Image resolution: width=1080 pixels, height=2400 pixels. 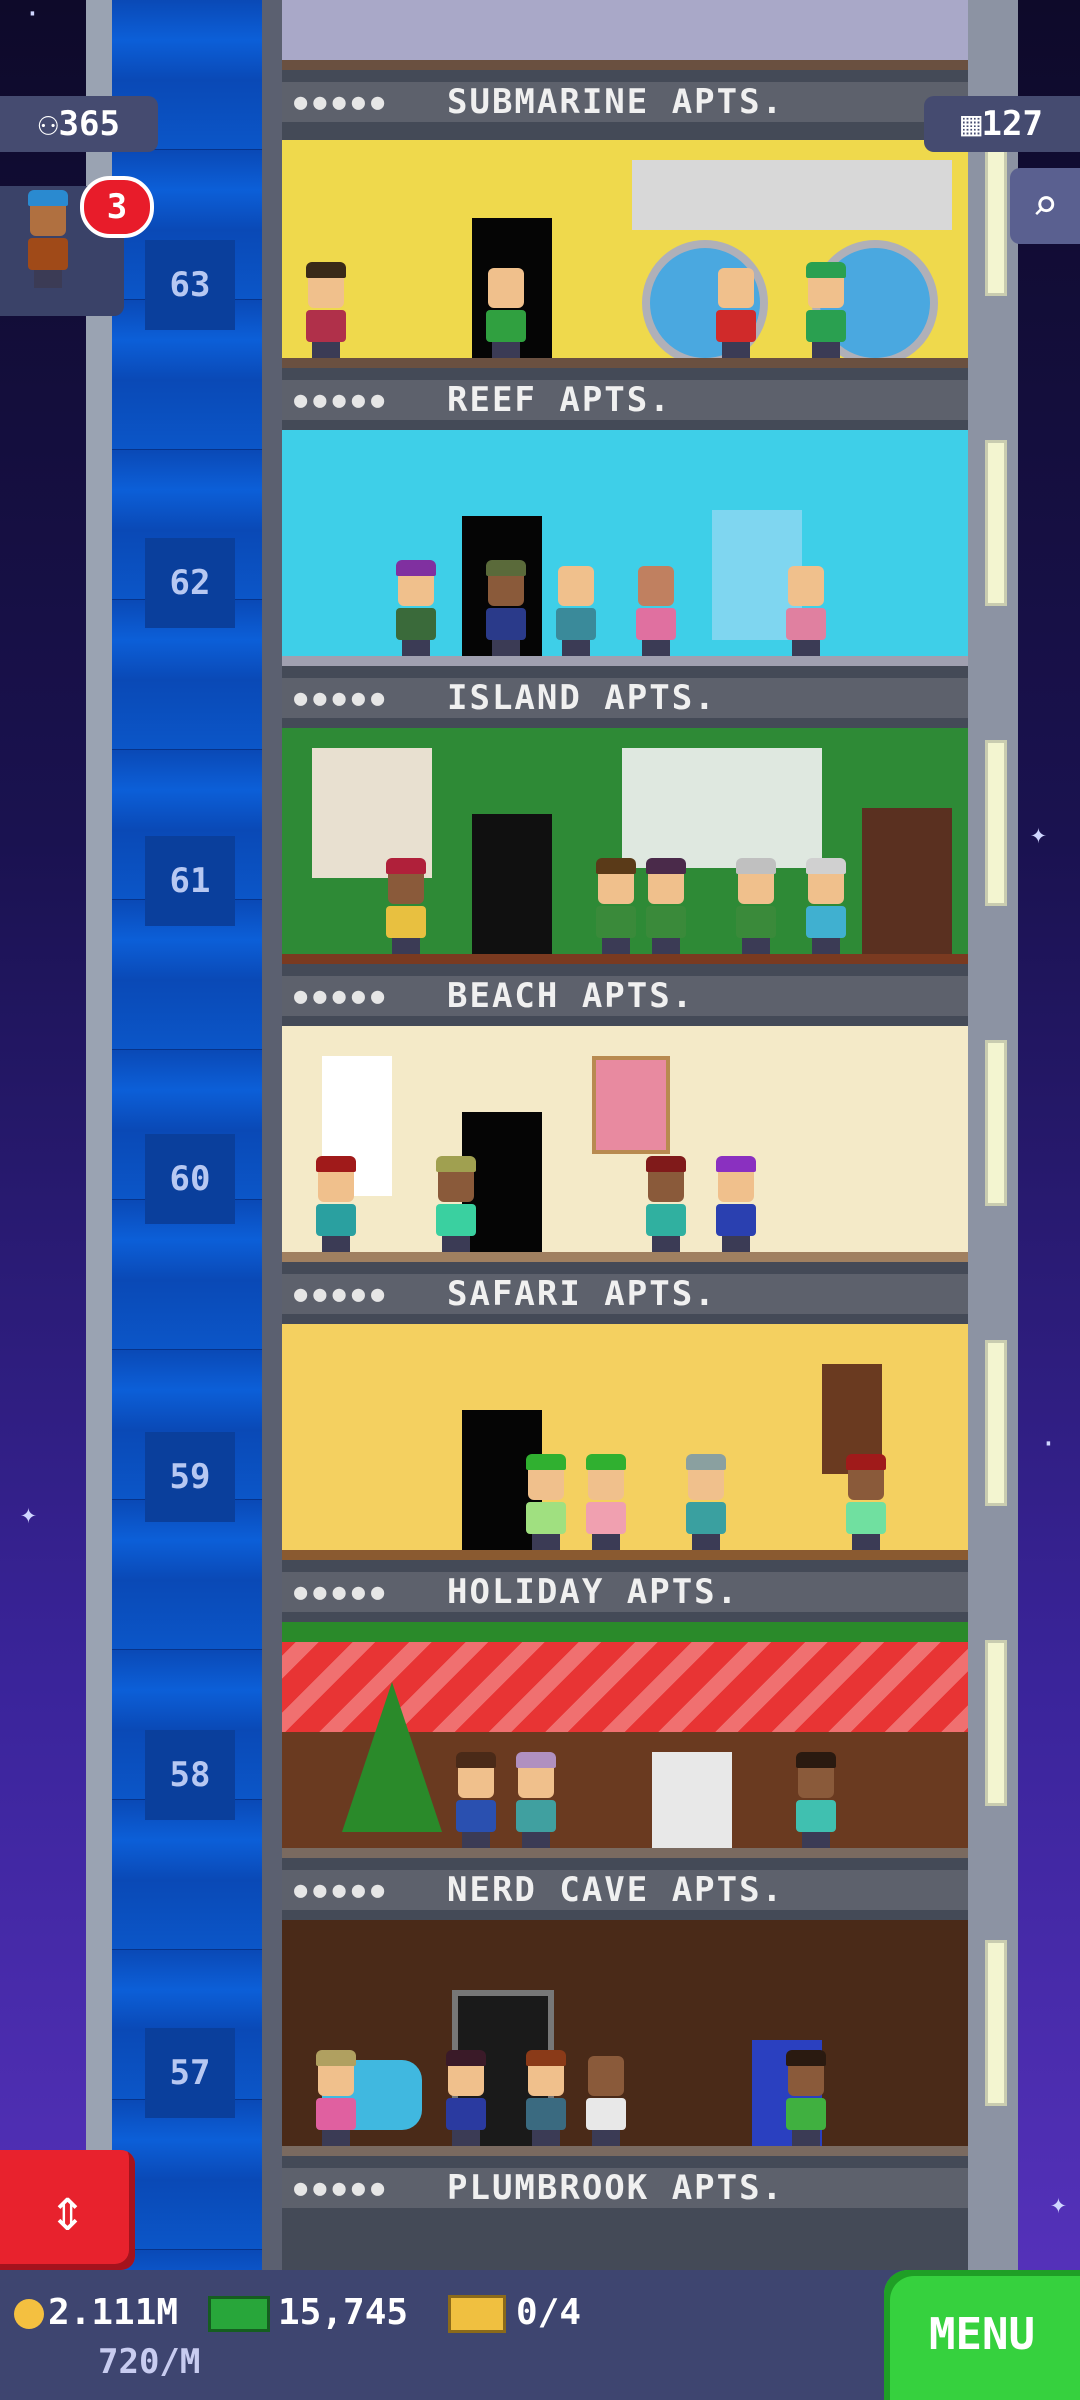 What do you see at coordinates (982, 2335) in the screenshot?
I see `menu-button: MENU` at bounding box center [982, 2335].